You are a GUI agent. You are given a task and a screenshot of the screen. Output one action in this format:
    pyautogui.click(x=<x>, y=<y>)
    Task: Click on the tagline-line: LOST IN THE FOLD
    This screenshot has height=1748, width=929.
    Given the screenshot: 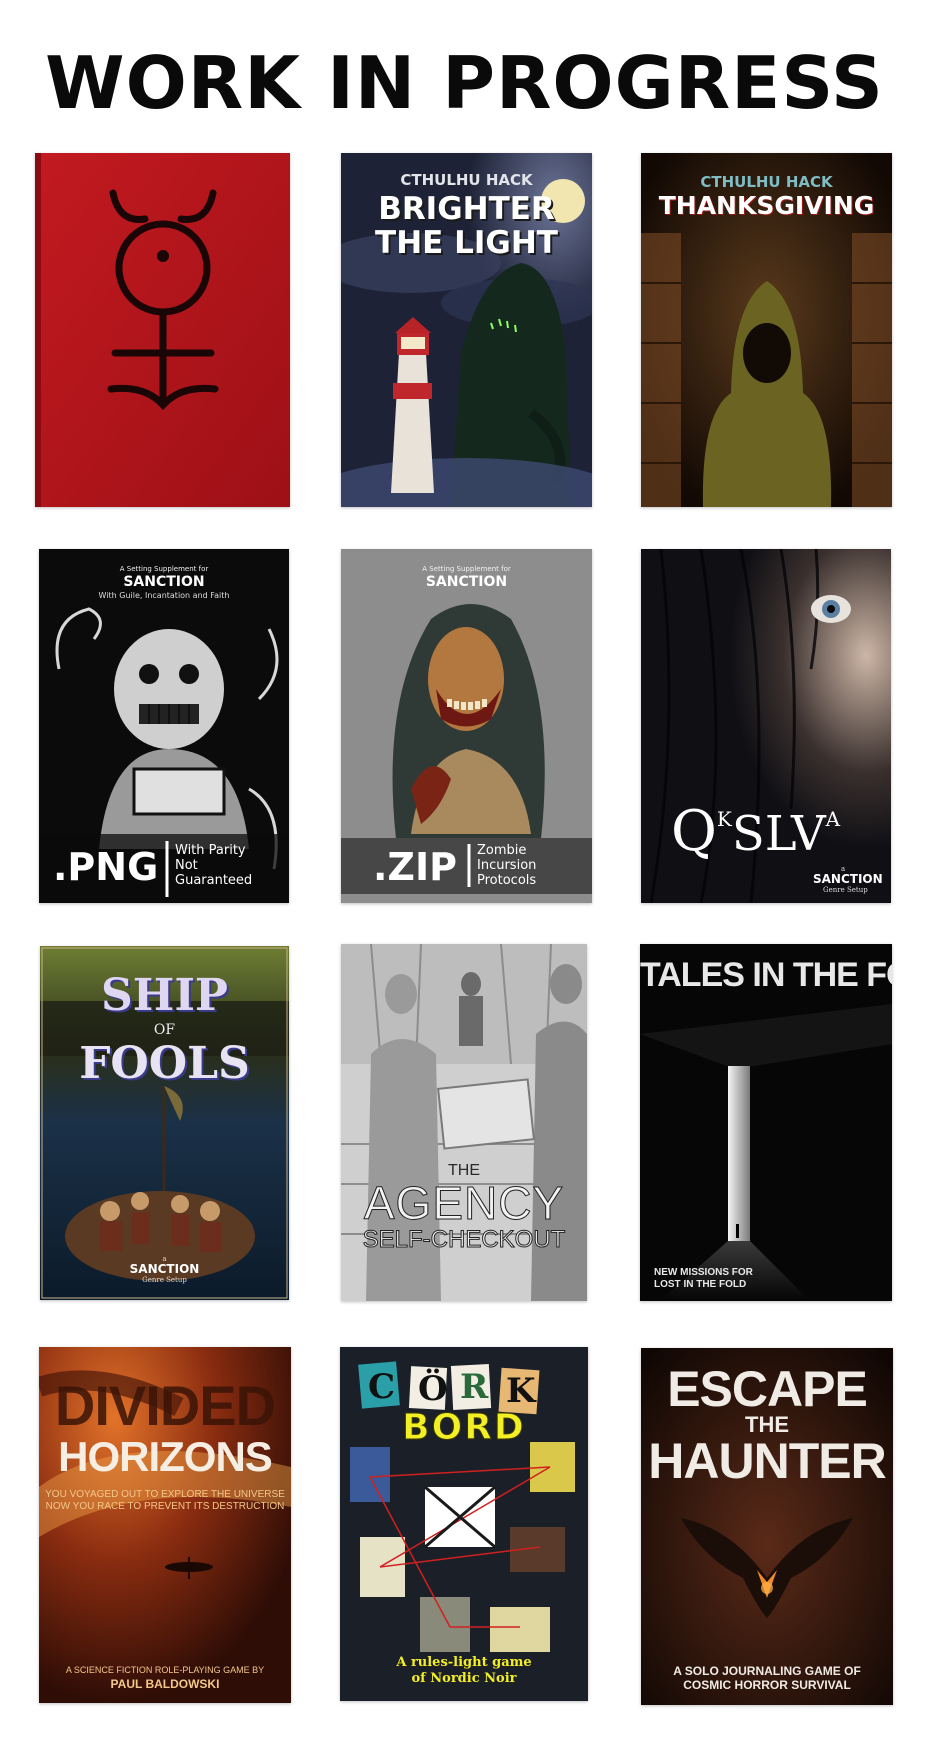 What is the action you would take?
    pyautogui.click(x=700, y=1284)
    